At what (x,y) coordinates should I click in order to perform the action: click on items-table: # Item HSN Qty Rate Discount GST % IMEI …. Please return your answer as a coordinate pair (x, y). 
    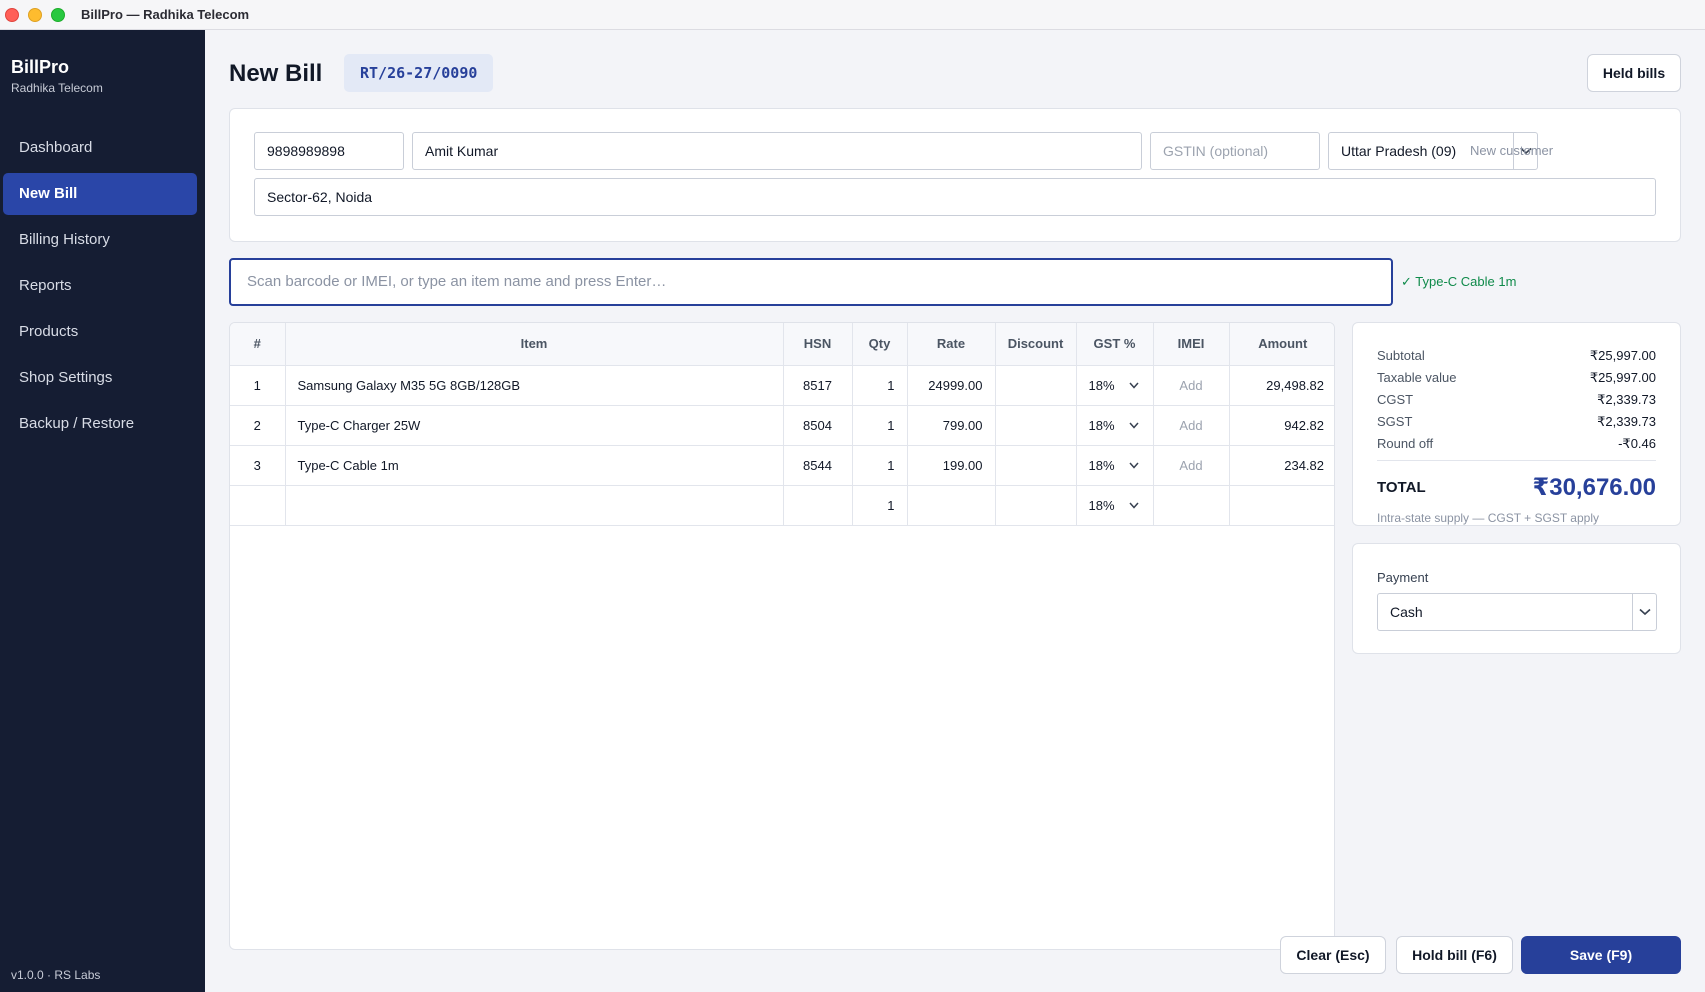
    Looking at the image, I should click on (782, 424).